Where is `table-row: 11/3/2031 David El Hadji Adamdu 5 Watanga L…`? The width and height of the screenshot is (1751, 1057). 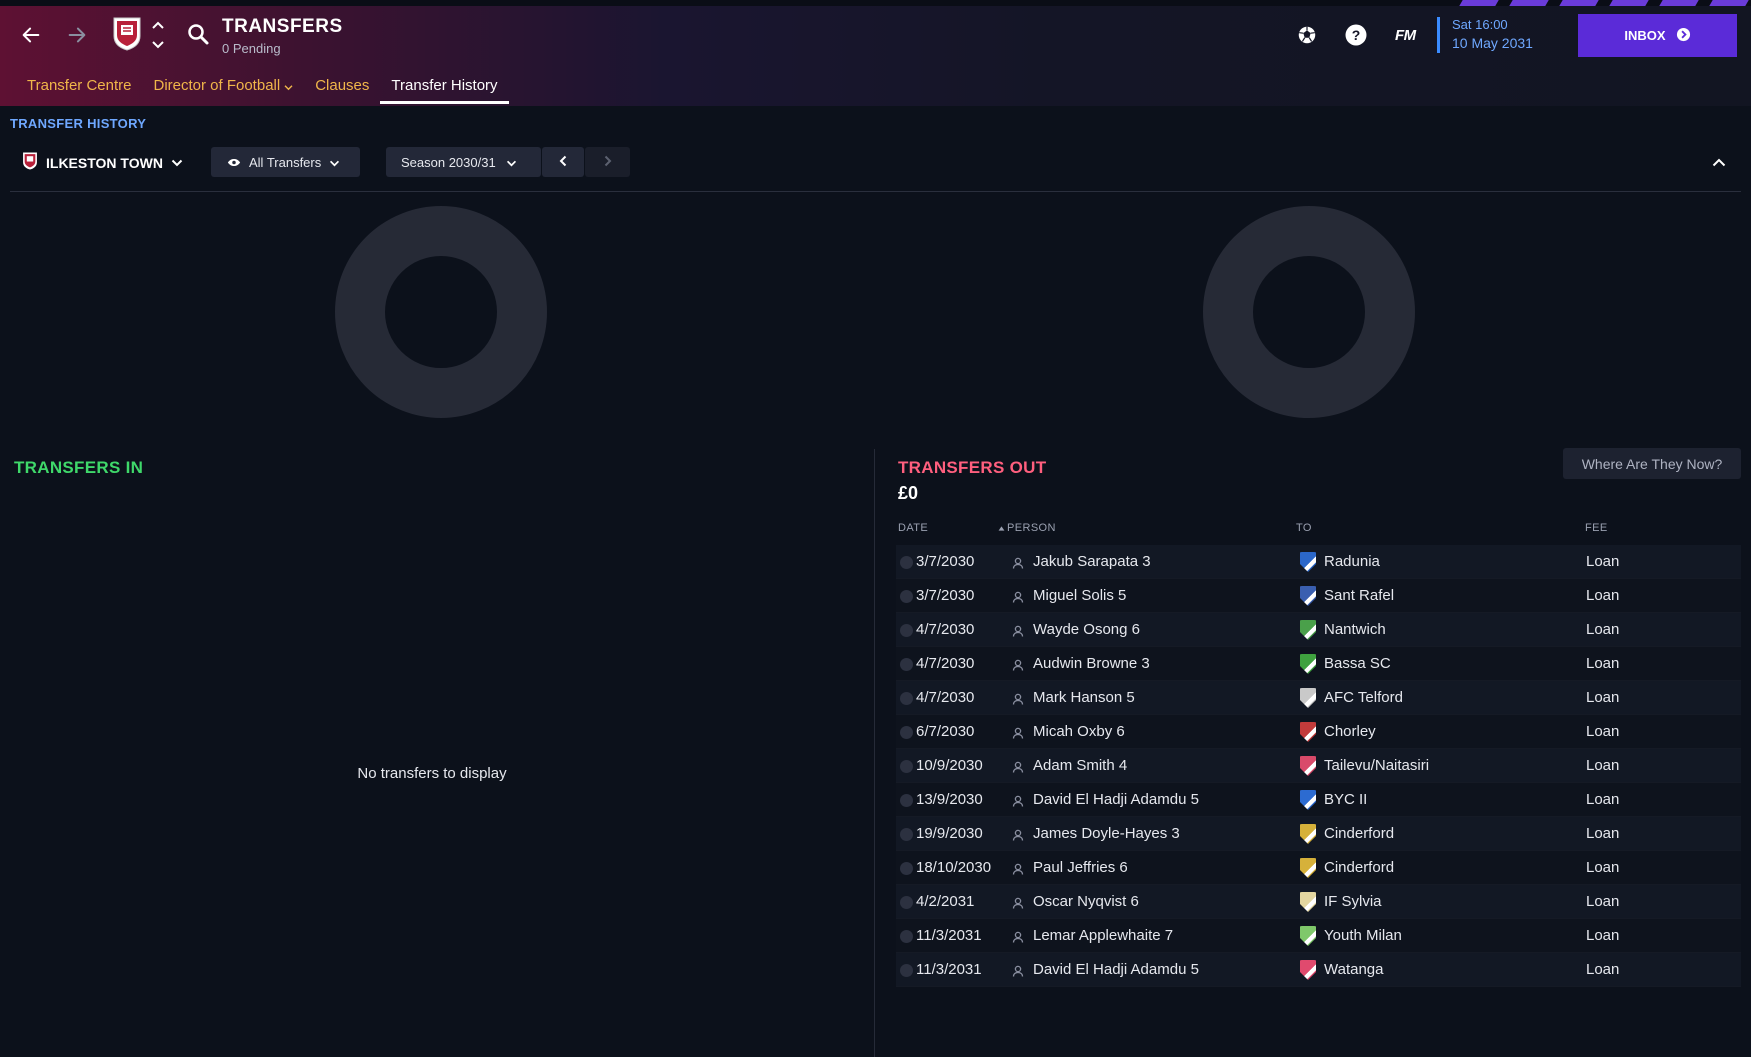 table-row: 11/3/2031 David El Hadji Adamdu 5 Watanga L… is located at coordinates (1318, 970).